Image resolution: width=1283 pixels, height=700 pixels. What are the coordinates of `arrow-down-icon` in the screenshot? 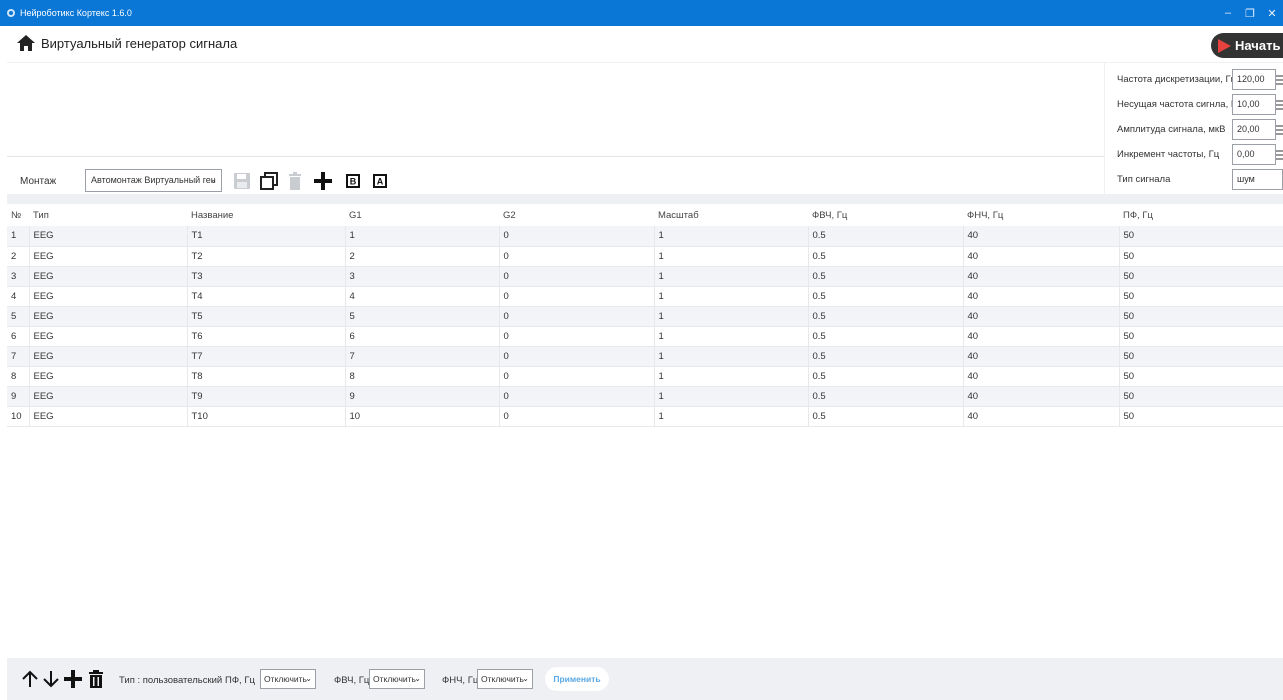 It's located at (51, 679).